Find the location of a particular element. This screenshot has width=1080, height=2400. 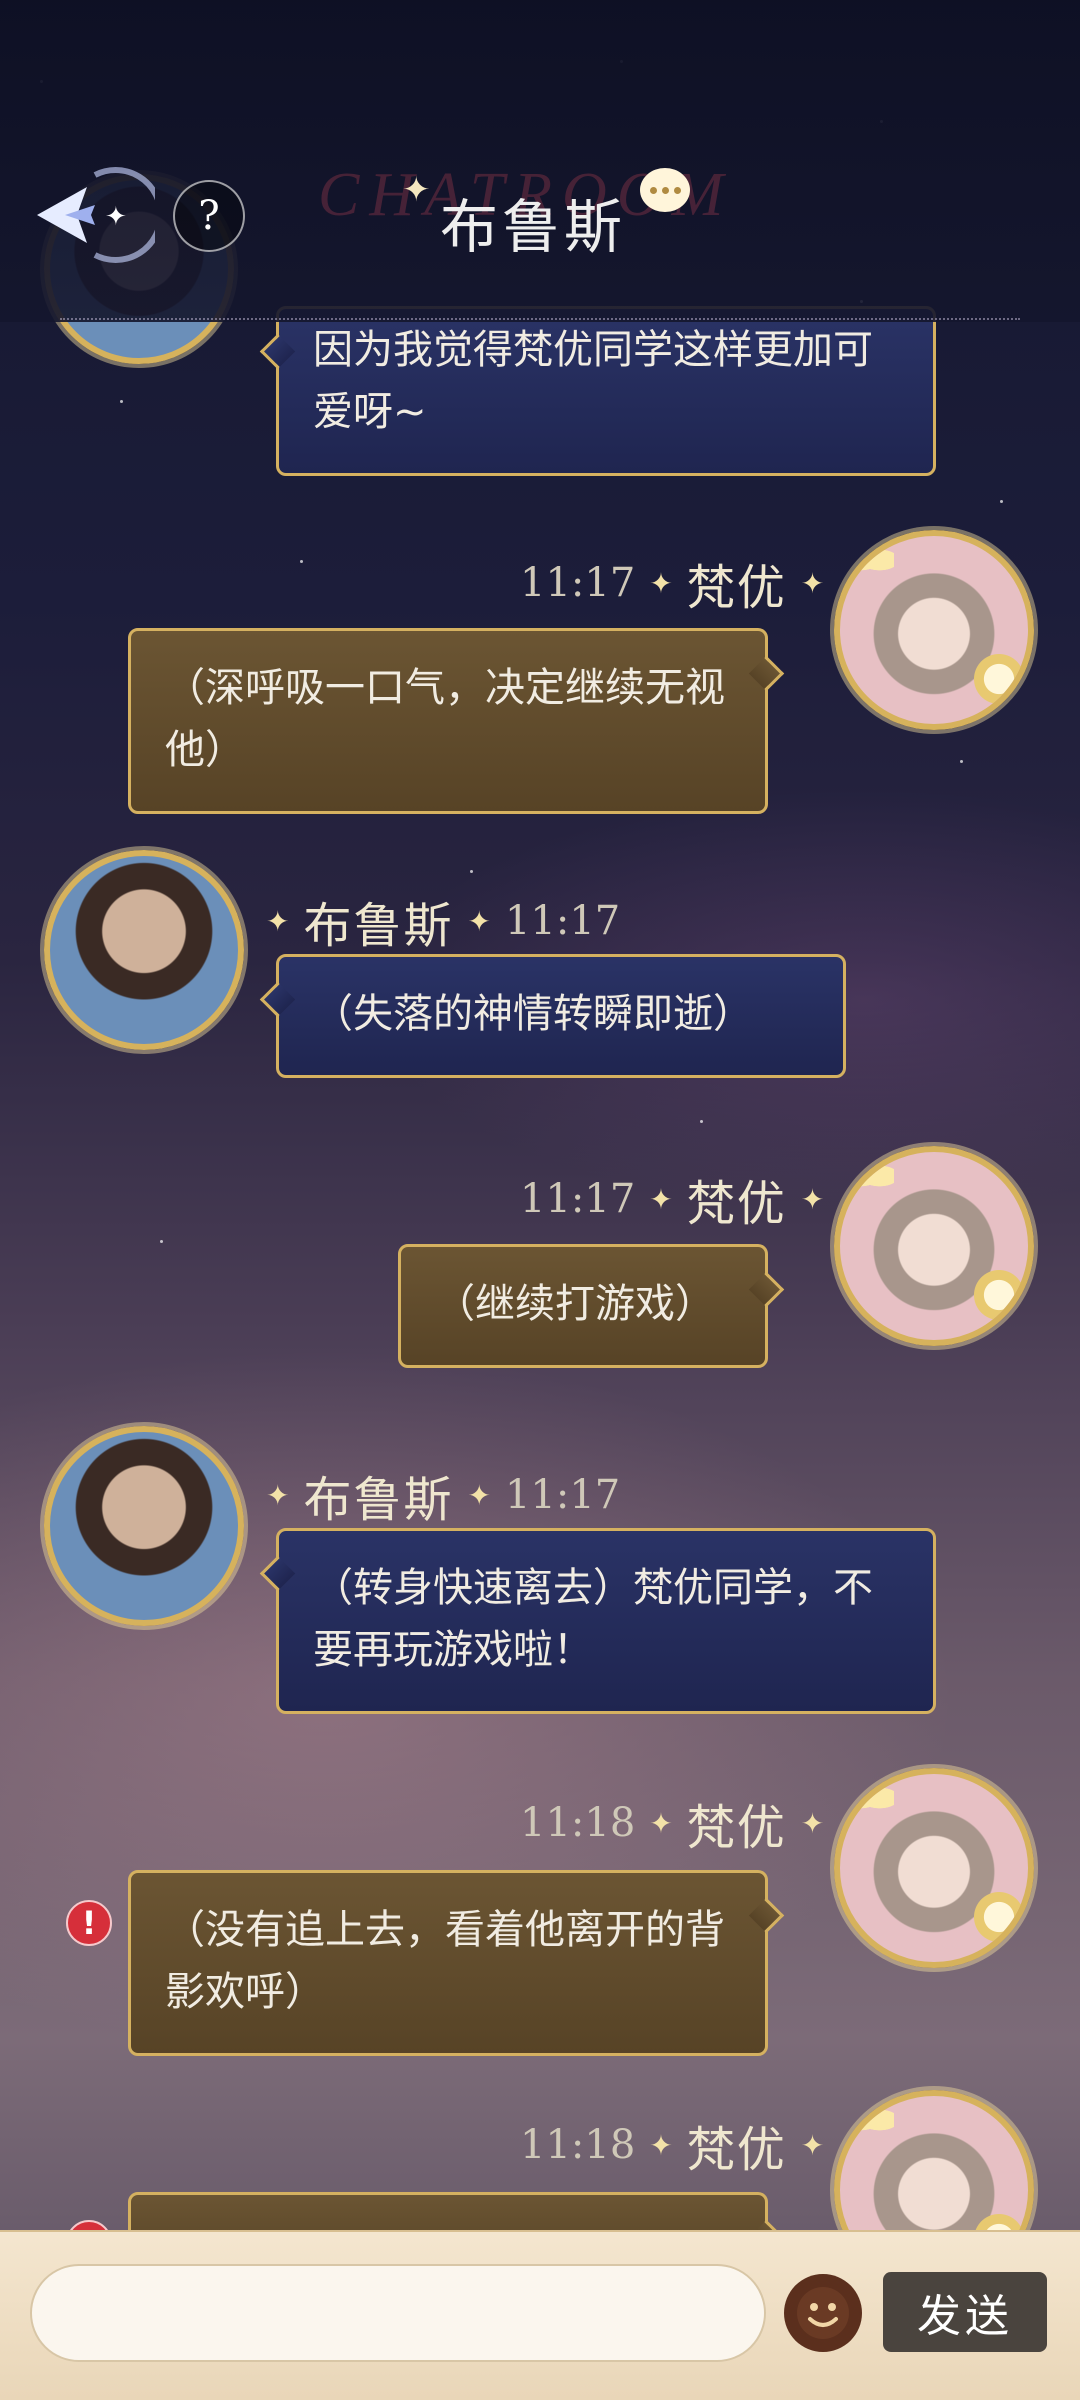

message-input is located at coordinates (398, 2313).